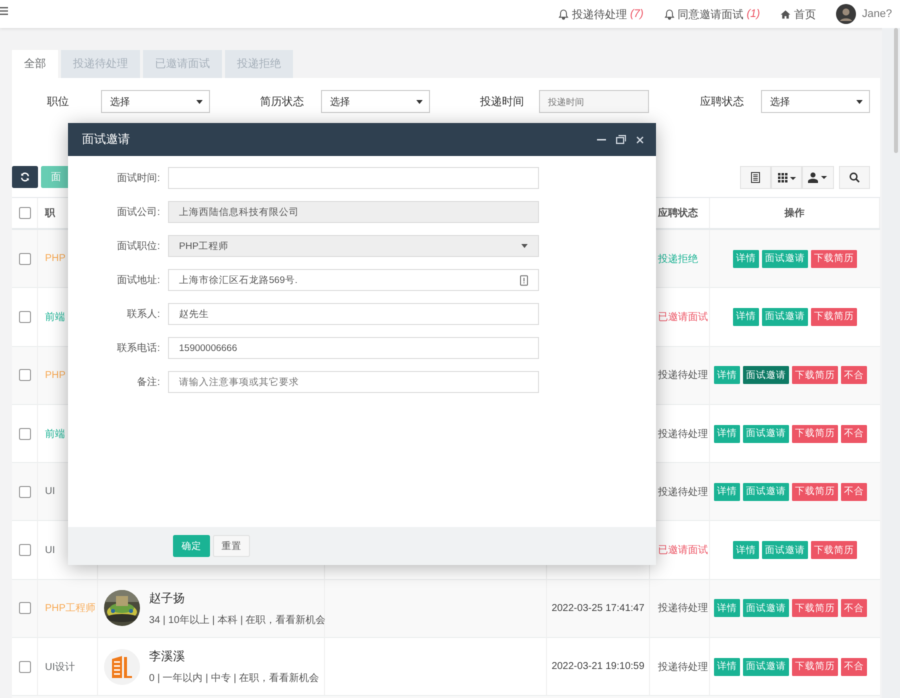 The height and width of the screenshot is (698, 900). Describe the element at coordinates (122, 666) in the screenshot. I see `building-icon` at that location.